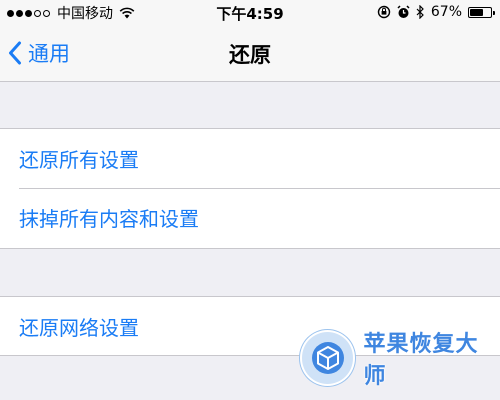 This screenshot has width=500, height=400. Describe the element at coordinates (476, 12) in the screenshot. I see `battery-level-fill` at that location.